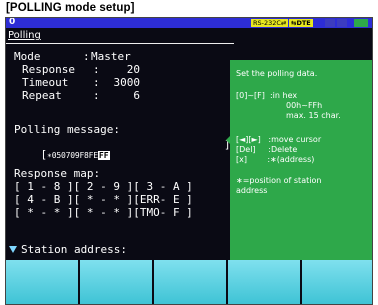 The width and height of the screenshot is (378, 305). I want to click on help-title: Set the polling data., so click(277, 73).